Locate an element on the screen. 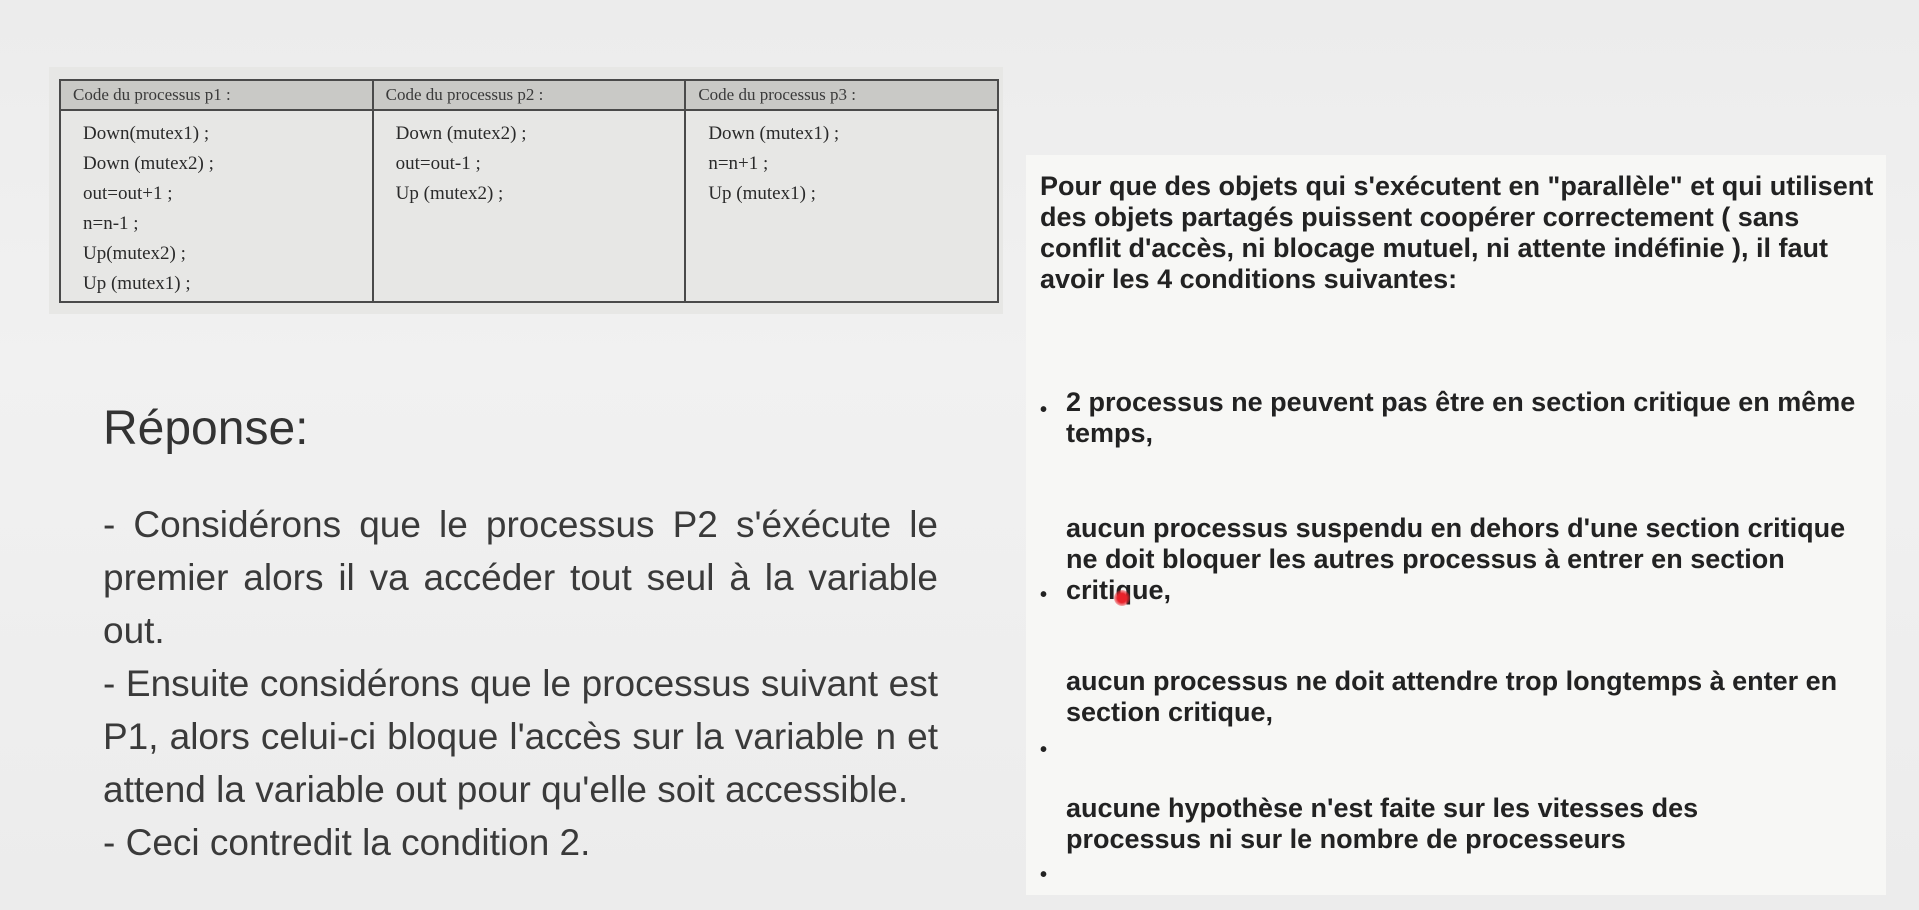 The image size is (1919, 910). code-line: Down(mutex1) ; is located at coordinates (146, 133).